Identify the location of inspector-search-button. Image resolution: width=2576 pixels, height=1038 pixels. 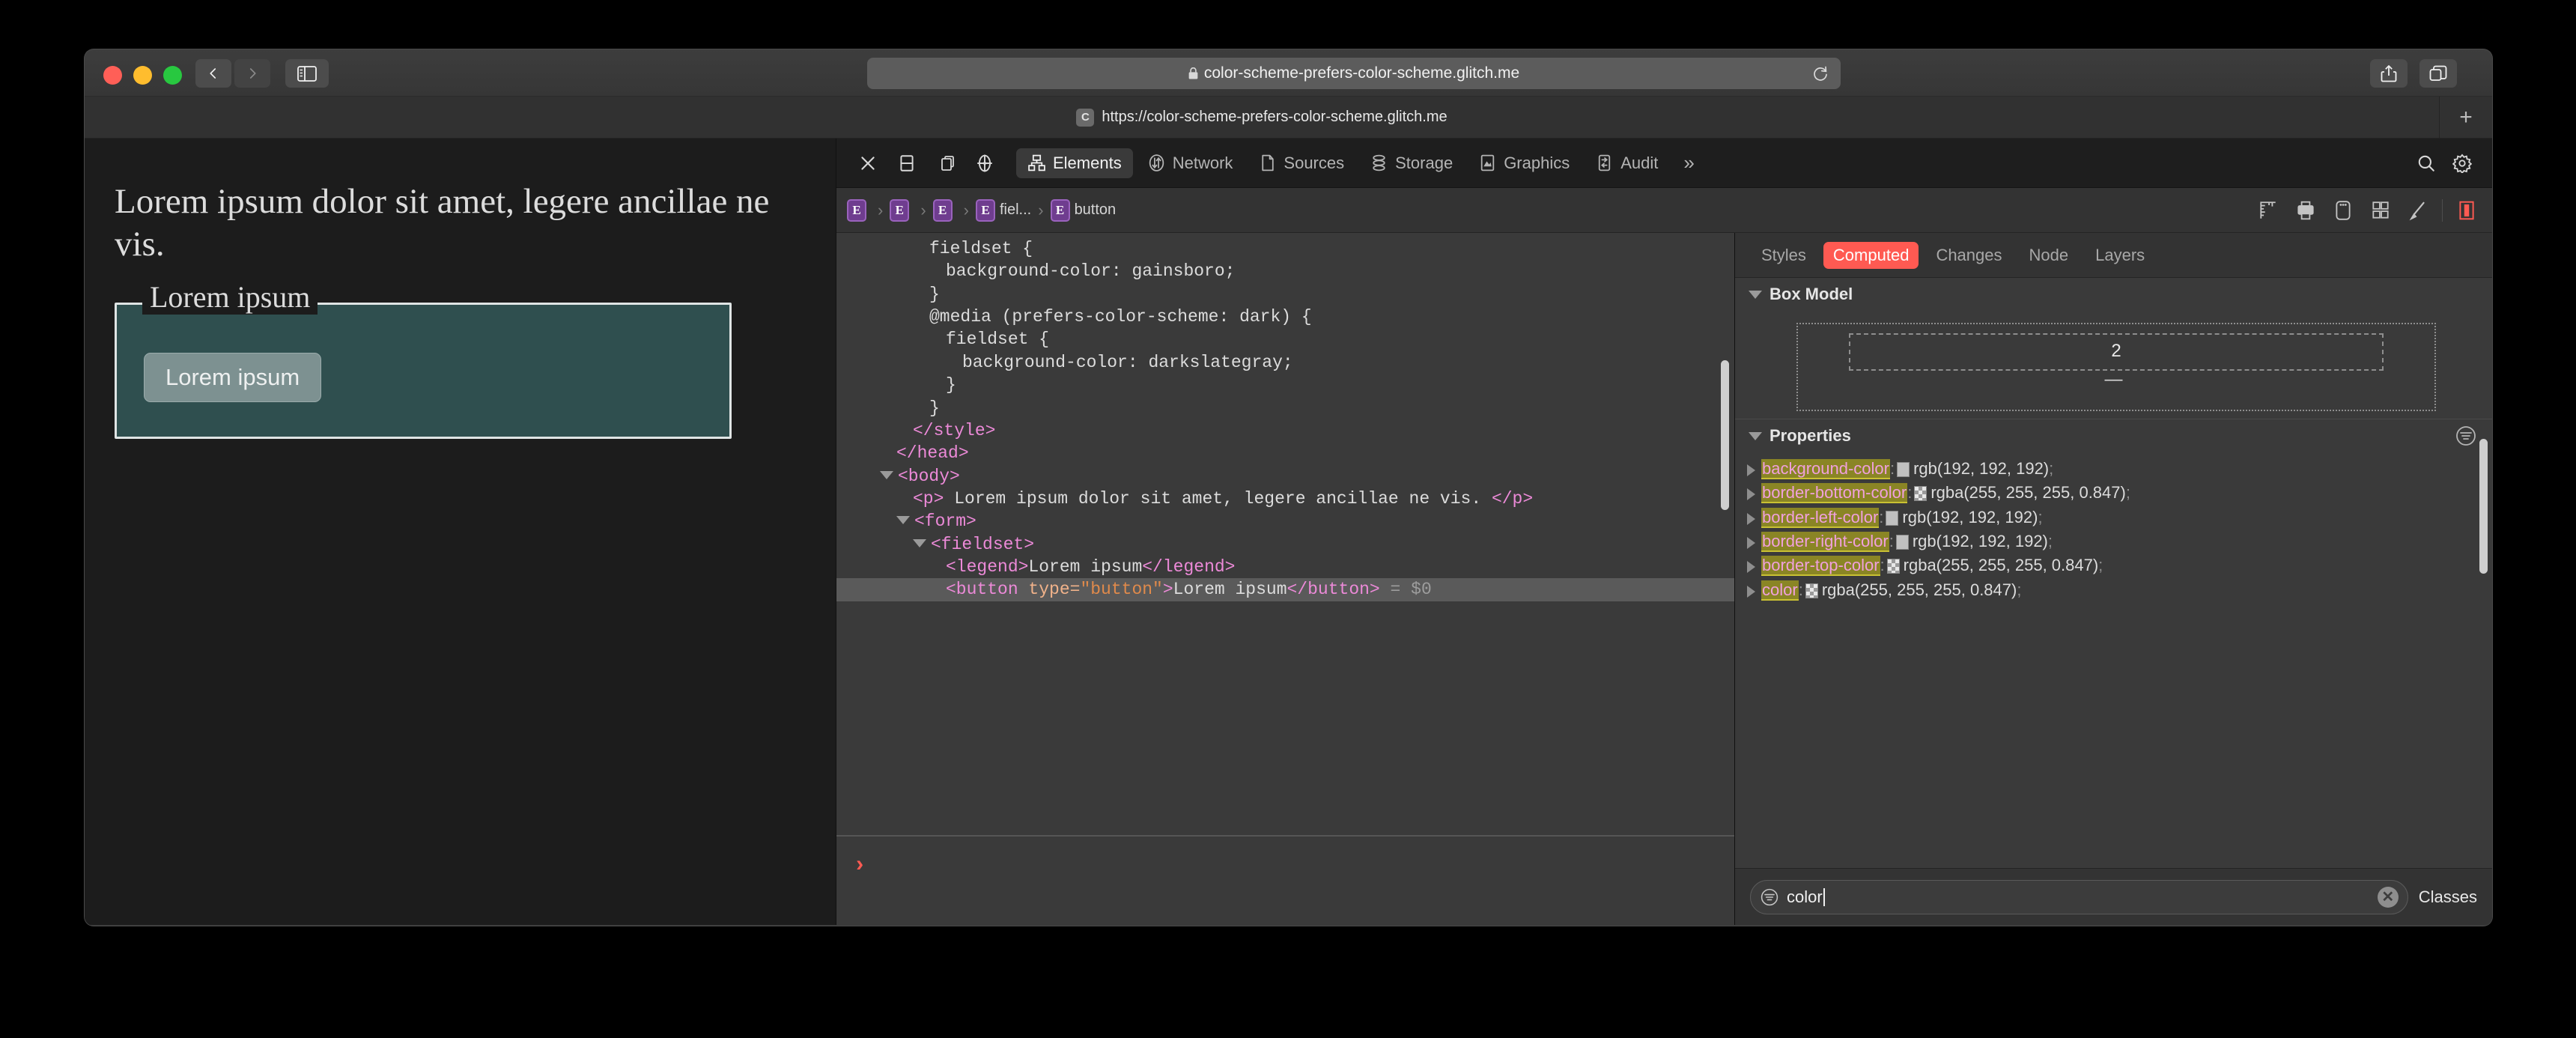
(2426, 163).